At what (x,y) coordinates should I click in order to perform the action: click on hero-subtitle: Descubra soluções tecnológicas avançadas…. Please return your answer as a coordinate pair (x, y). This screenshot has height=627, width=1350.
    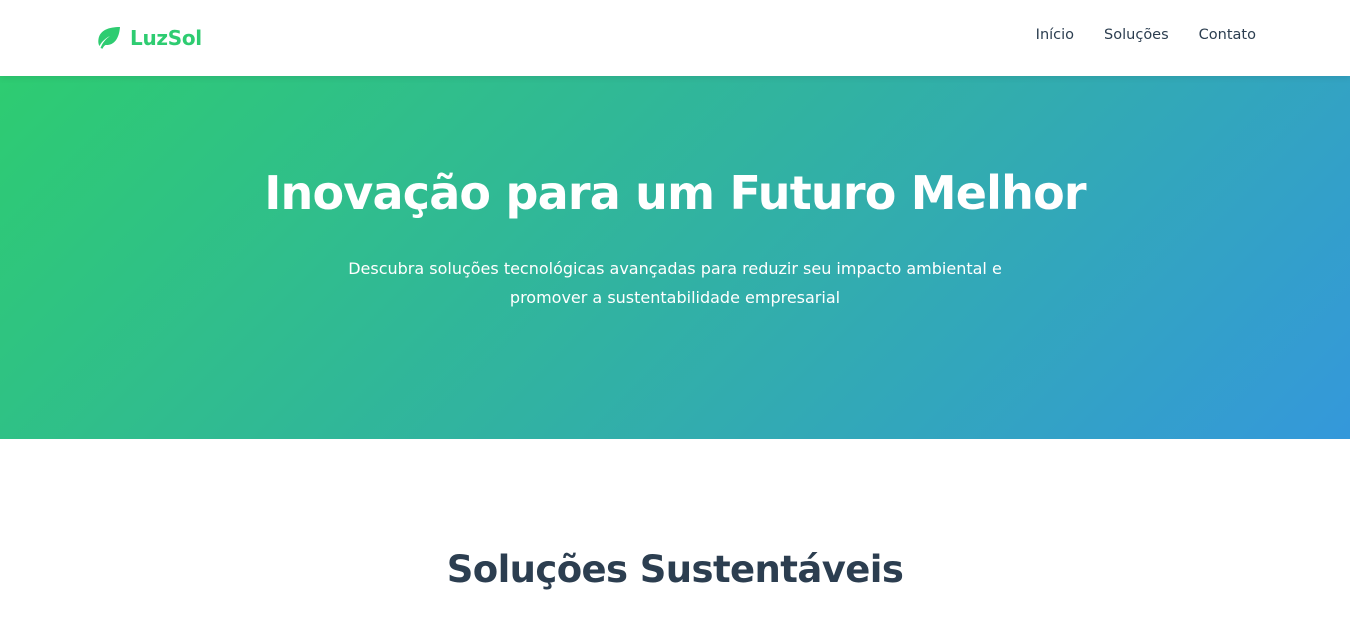
    Looking at the image, I should click on (675, 283).